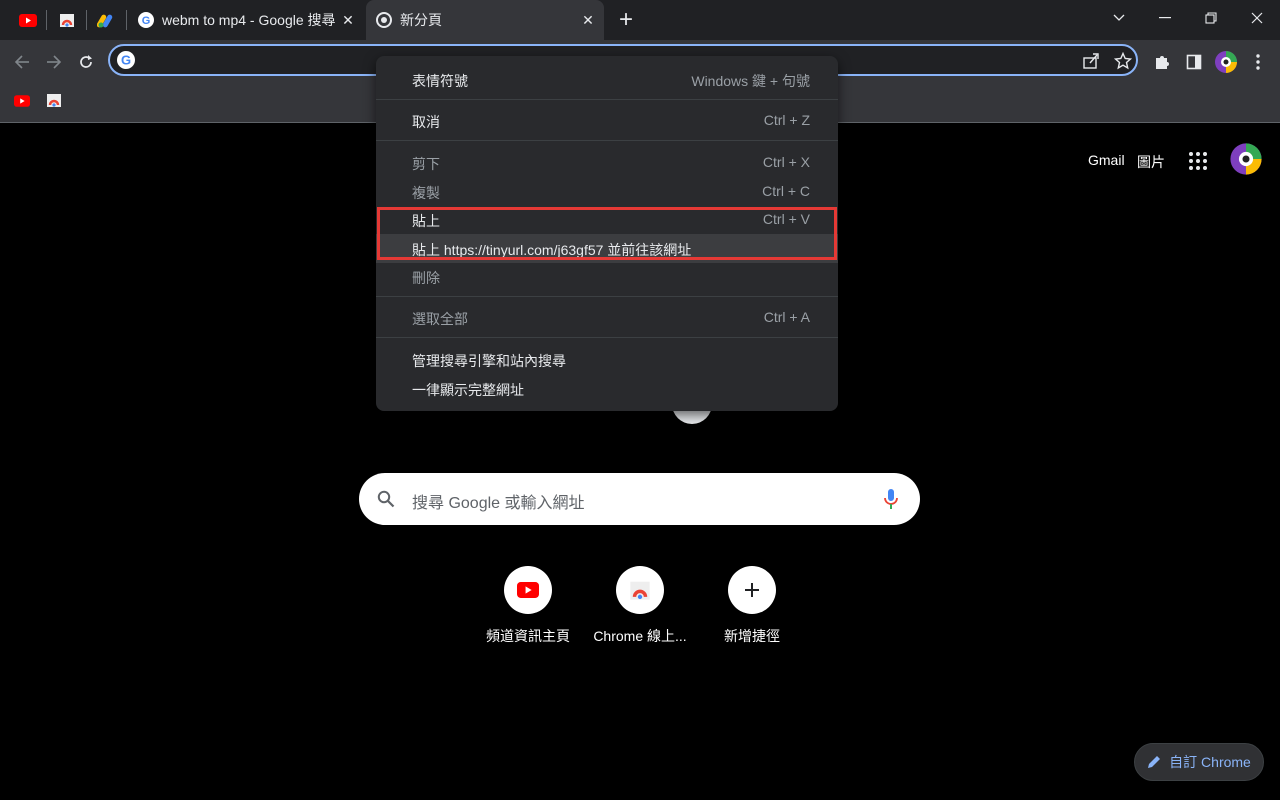  I want to click on minimize-button, so click(1165, 18).